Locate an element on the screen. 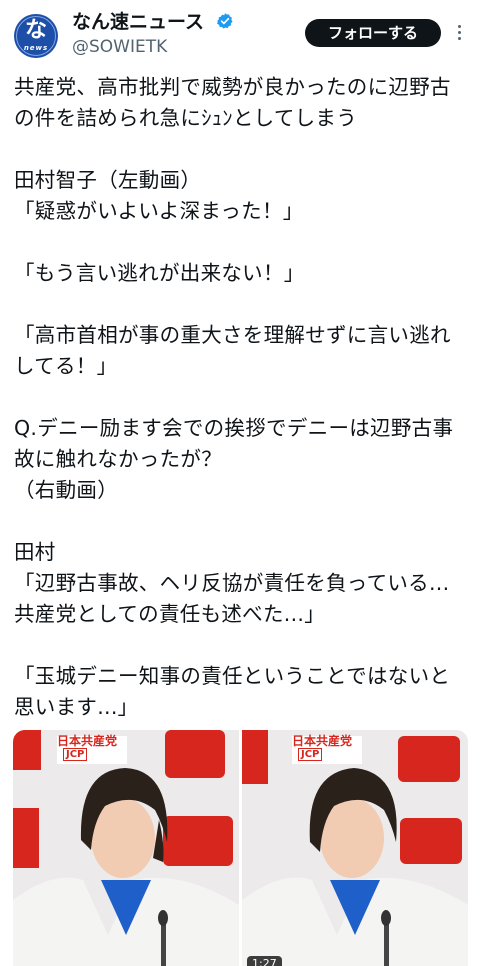 The height and width of the screenshot is (966, 480). video-thumbnail-left: 日本共産党 JCP is located at coordinates (126, 848).